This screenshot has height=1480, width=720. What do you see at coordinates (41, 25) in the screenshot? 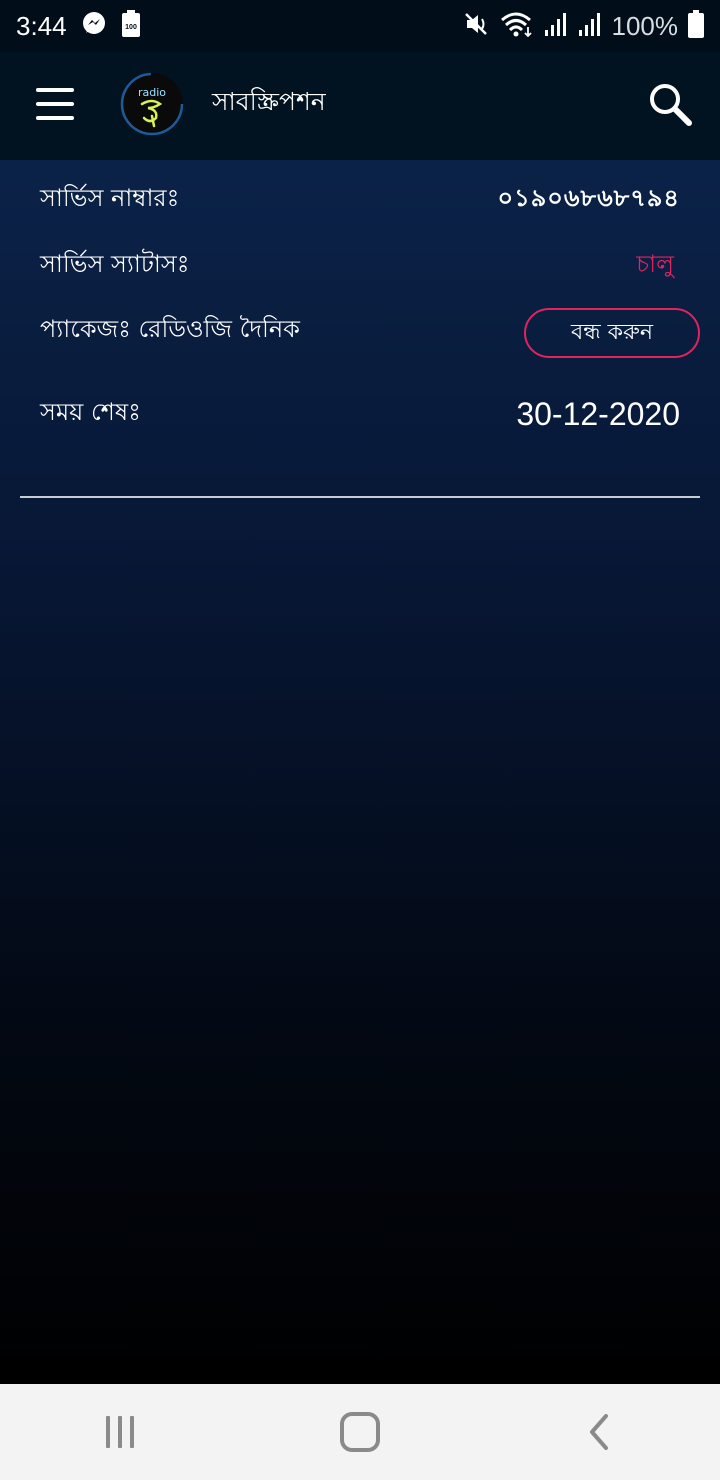
I see `status-time: 3:44` at bounding box center [41, 25].